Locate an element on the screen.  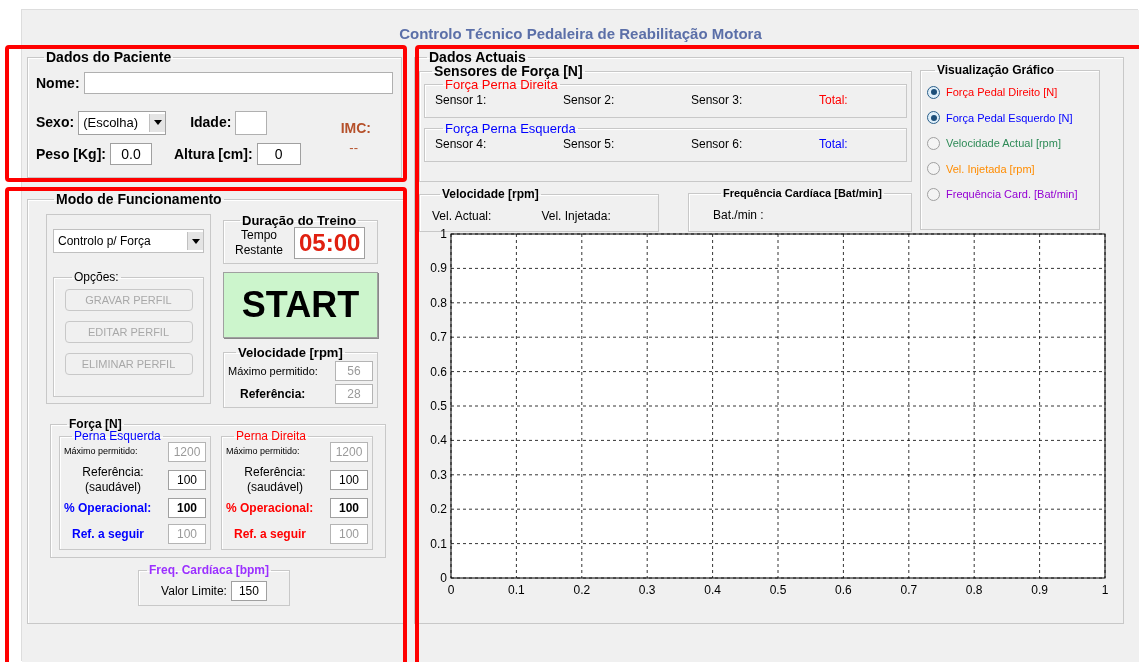
name-field is located at coordinates (238, 83).